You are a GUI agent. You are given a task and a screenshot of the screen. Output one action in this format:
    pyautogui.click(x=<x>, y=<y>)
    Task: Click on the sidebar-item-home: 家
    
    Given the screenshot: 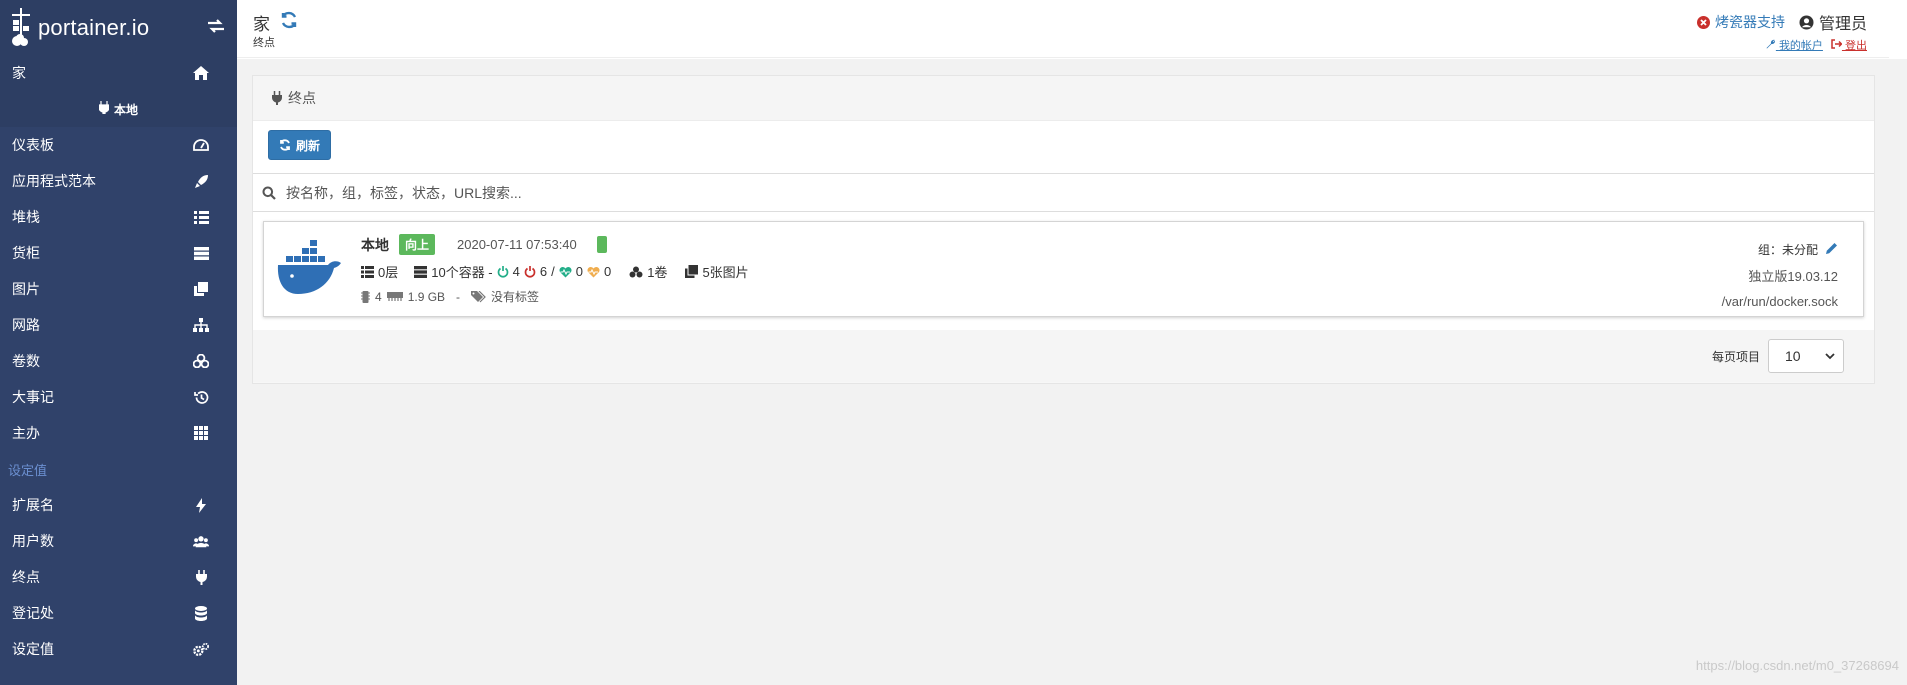 What is the action you would take?
    pyautogui.click(x=118, y=73)
    